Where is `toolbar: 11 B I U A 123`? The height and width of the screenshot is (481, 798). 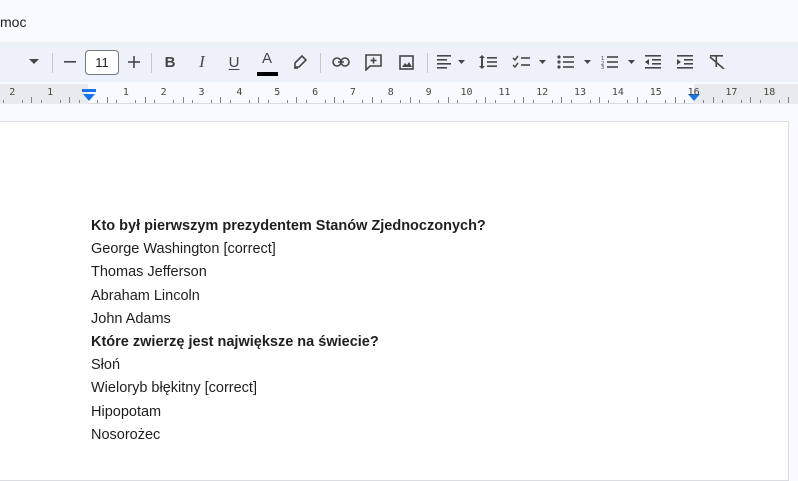
toolbar: 11 B I U A 123 is located at coordinates (399, 62).